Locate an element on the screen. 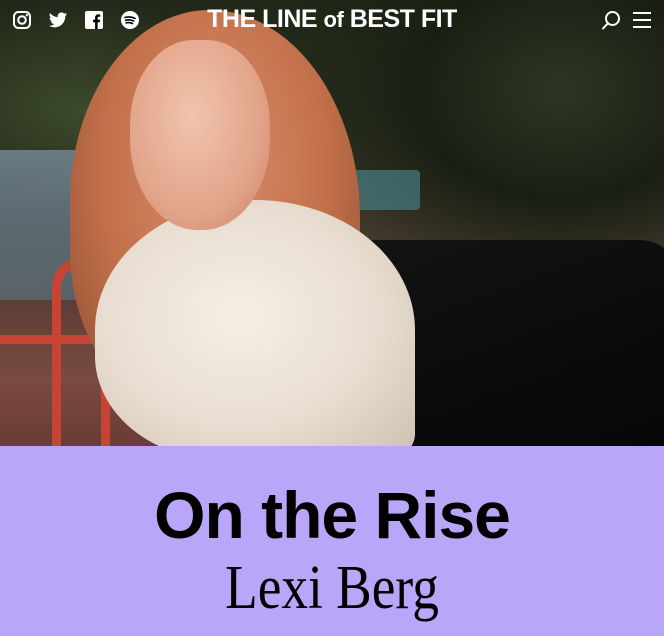 Image resolution: width=664 pixels, height=636 pixels. hero-bg-structure is located at coordinates (385, 190).